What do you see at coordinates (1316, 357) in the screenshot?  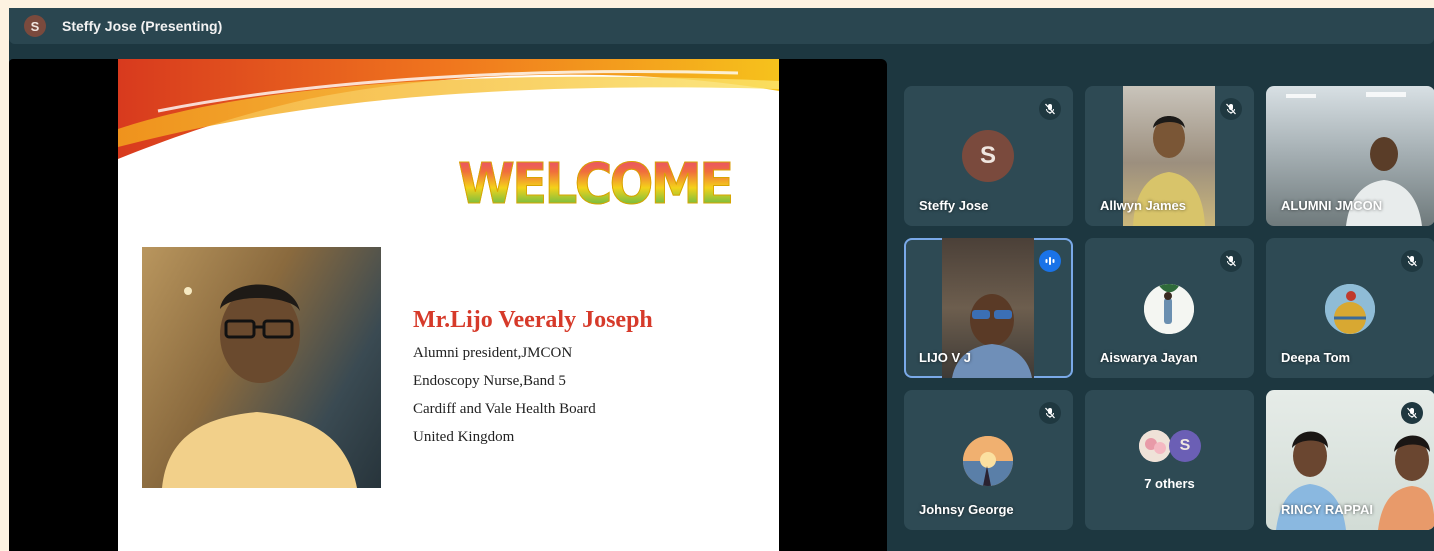 I see `participant-name: Deepa Tom` at bounding box center [1316, 357].